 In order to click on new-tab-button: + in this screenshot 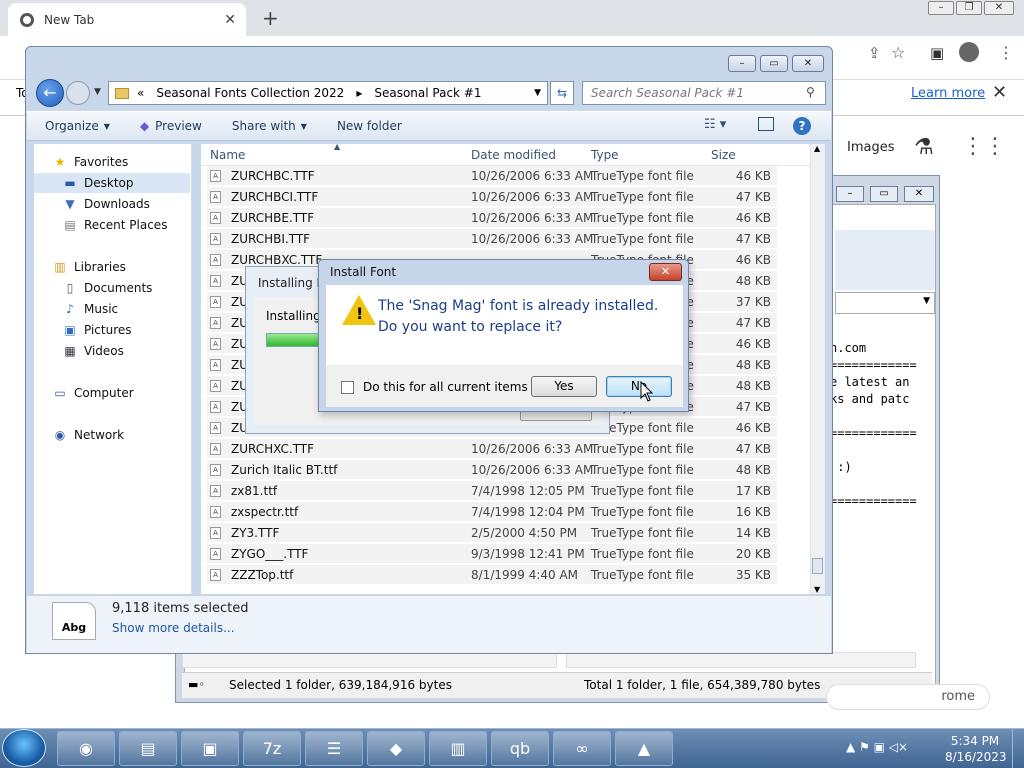, I will do `click(270, 18)`.